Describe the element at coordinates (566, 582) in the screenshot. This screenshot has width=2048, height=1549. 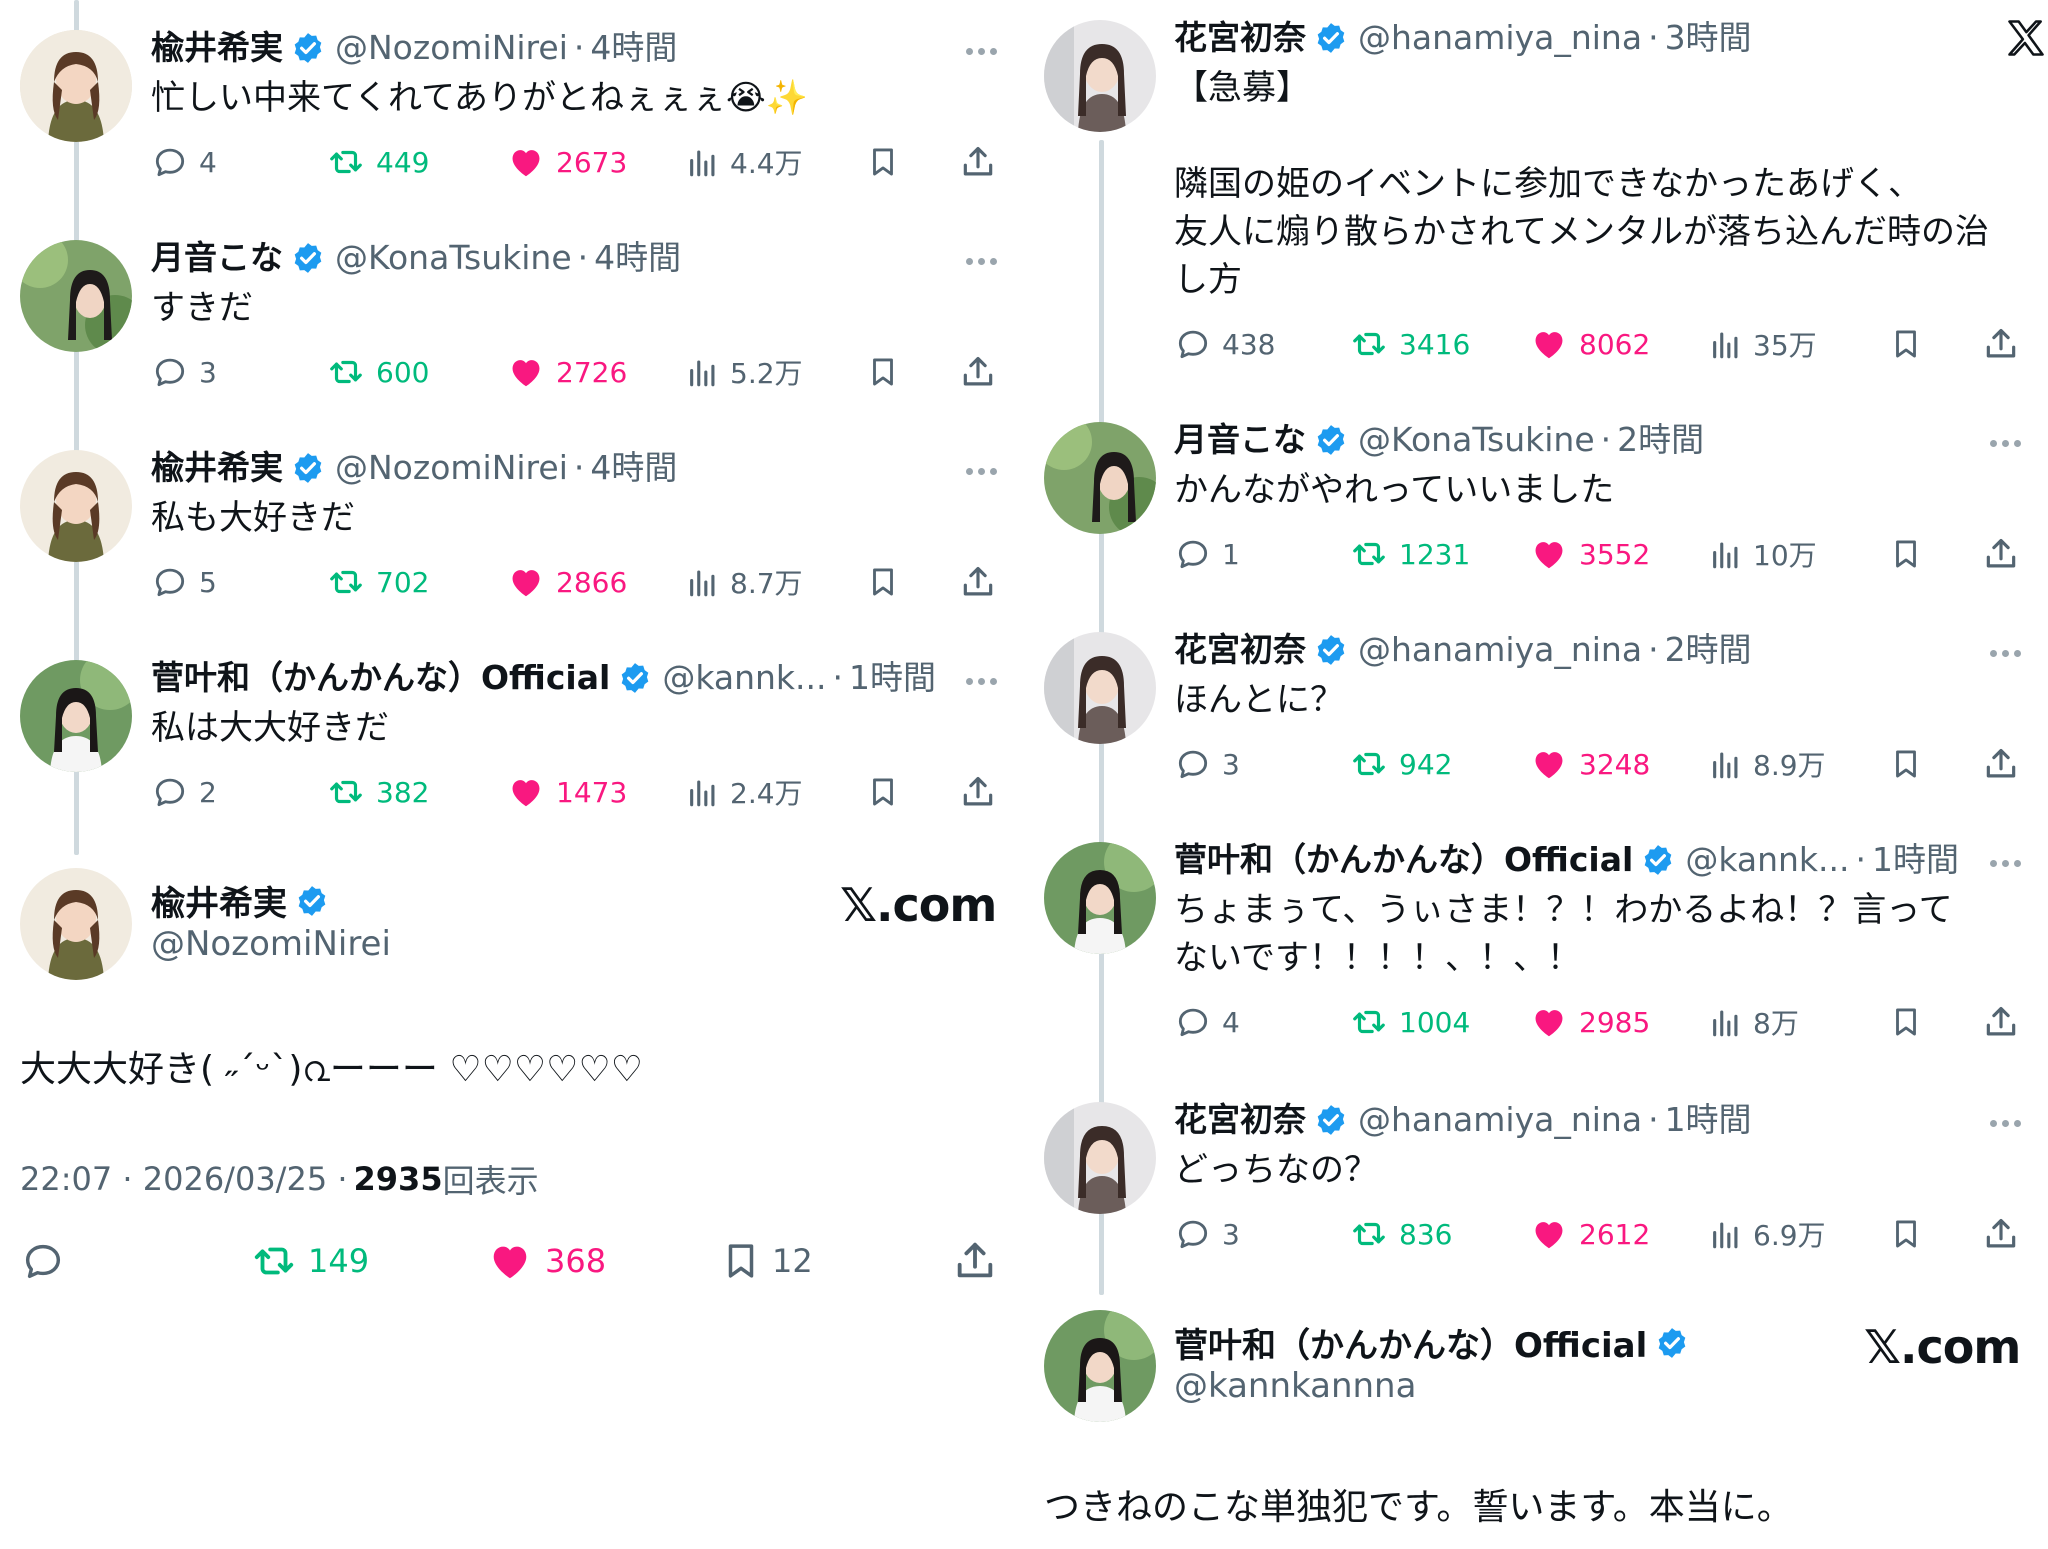
I see `like-button: 2866` at that location.